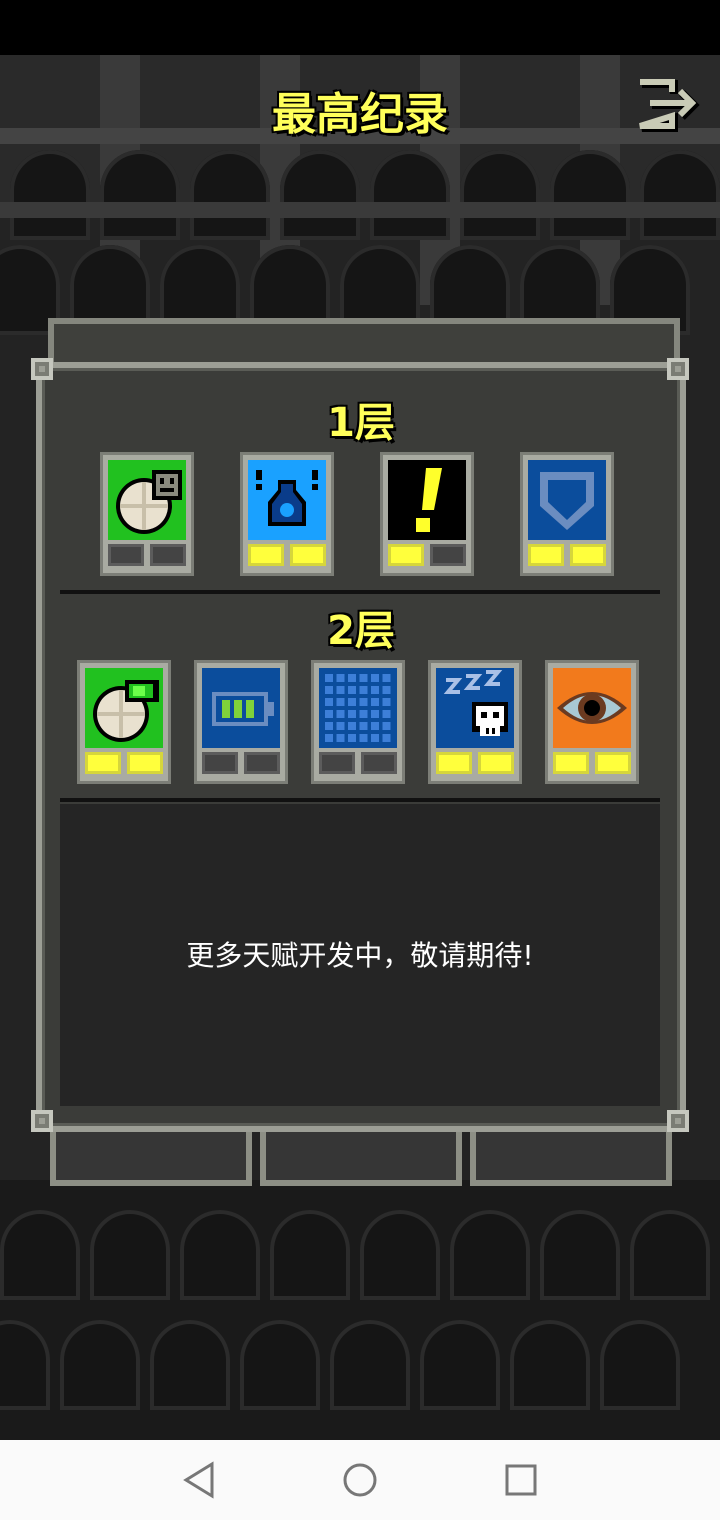 The height and width of the screenshot is (1520, 720). What do you see at coordinates (427, 500) in the screenshot?
I see `alert-exclamation-icon` at bounding box center [427, 500].